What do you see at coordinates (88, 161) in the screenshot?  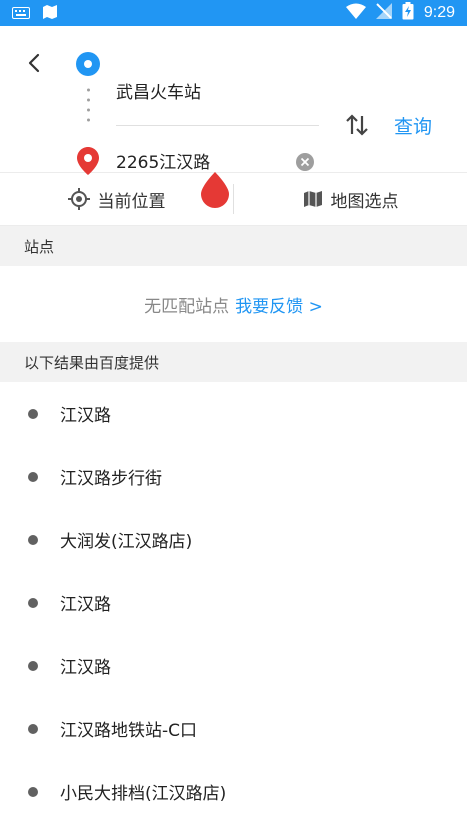 I see `destination-pin-icon` at bounding box center [88, 161].